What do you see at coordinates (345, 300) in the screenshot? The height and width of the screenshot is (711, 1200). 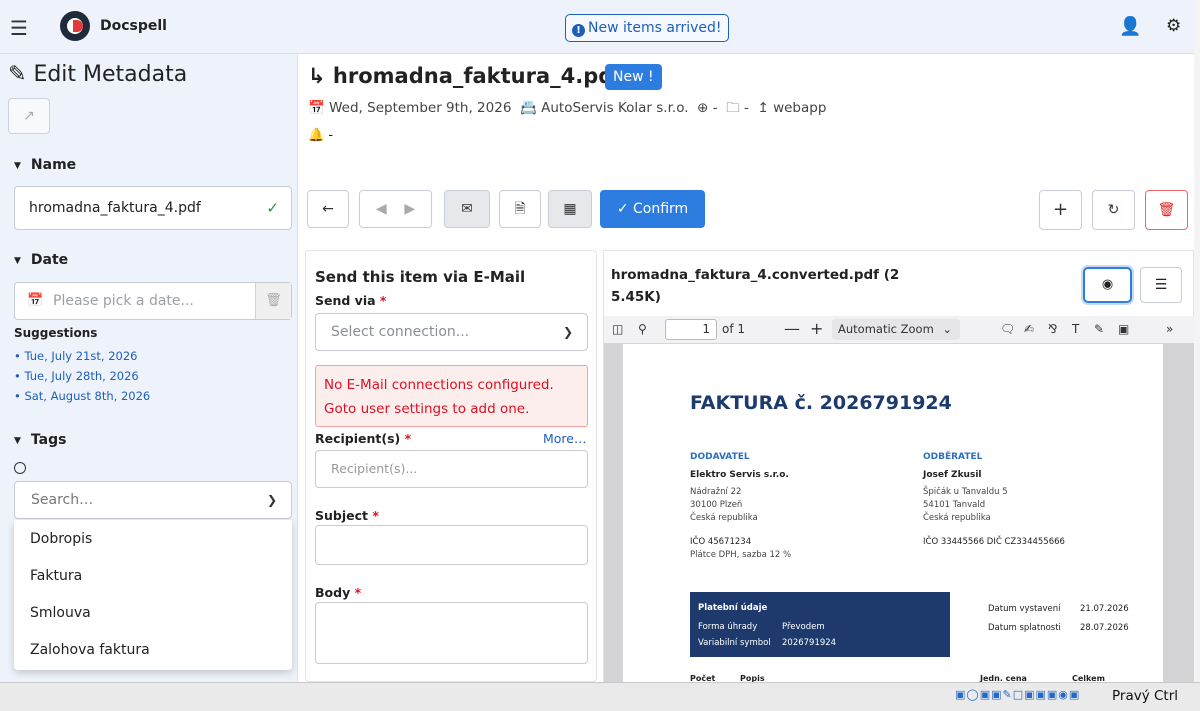 I see `send-via-label-text: Send via` at bounding box center [345, 300].